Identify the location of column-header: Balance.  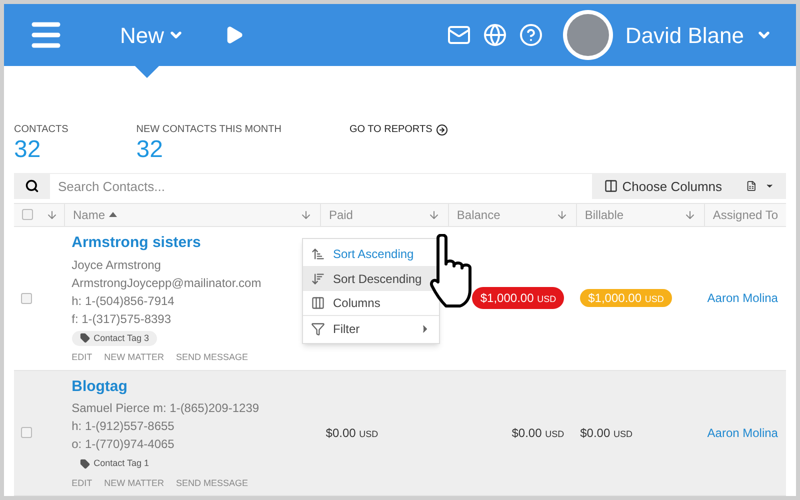
(512, 215).